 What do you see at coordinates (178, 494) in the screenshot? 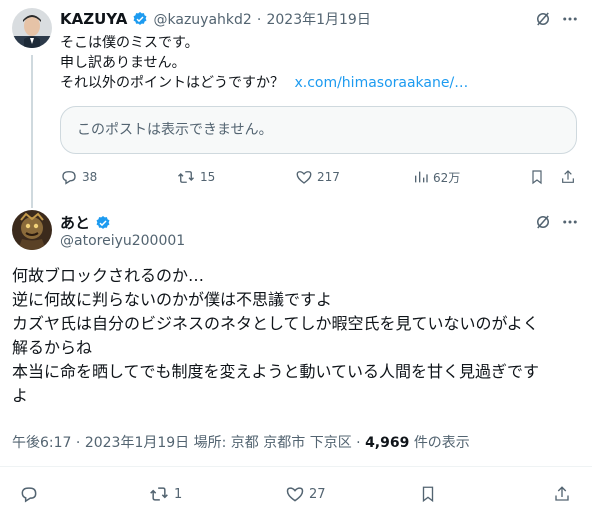
I see `repost-count: 1` at bounding box center [178, 494].